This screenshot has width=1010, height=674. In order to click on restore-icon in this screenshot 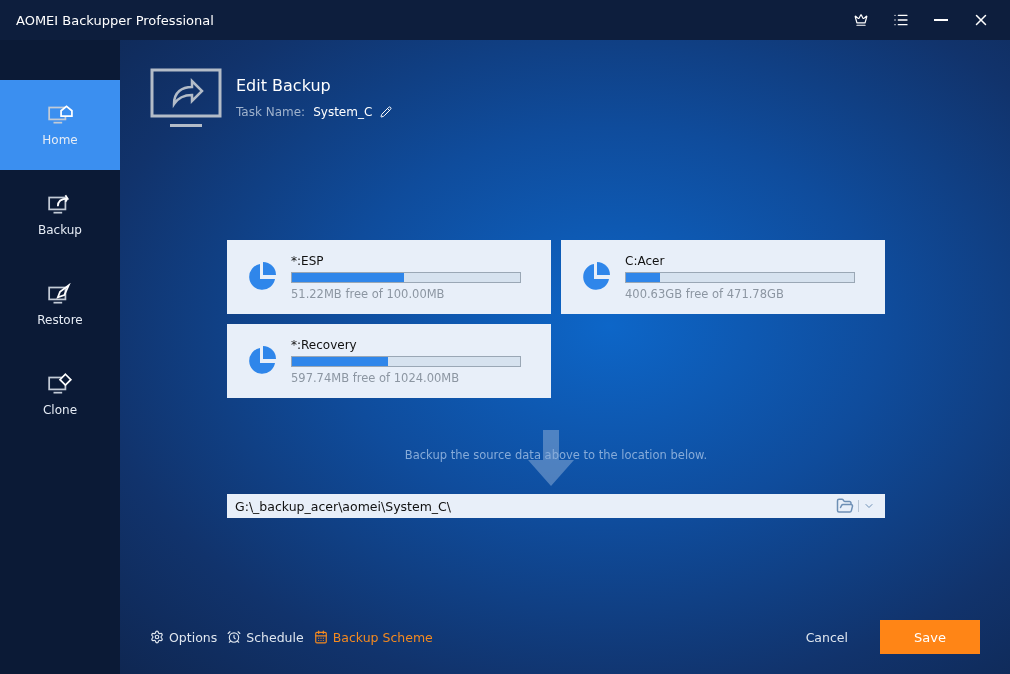, I will do `click(60, 294)`.